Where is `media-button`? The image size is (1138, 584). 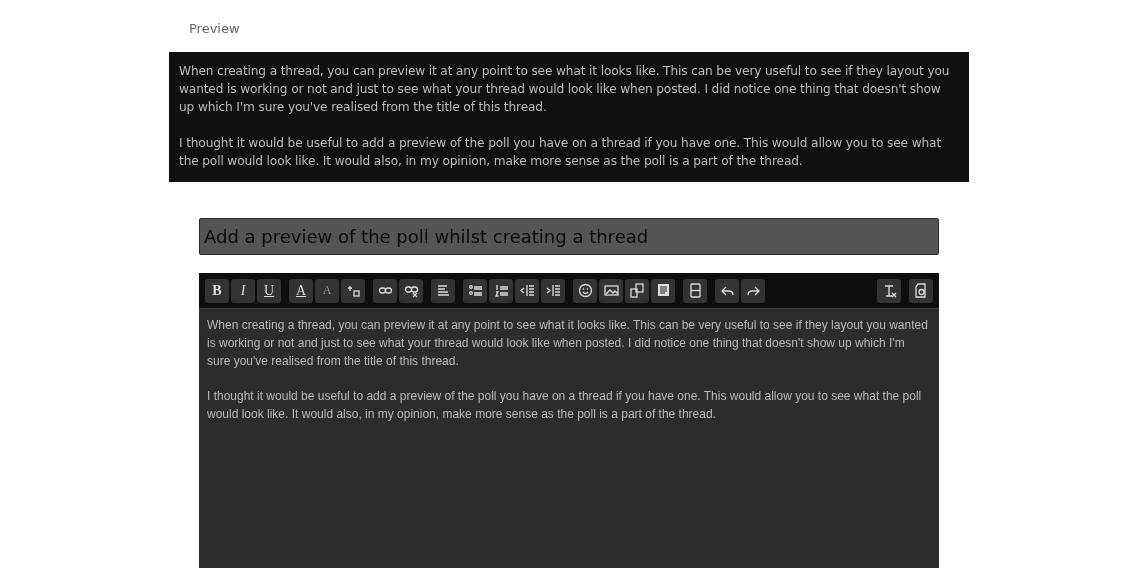 media-button is located at coordinates (637, 290).